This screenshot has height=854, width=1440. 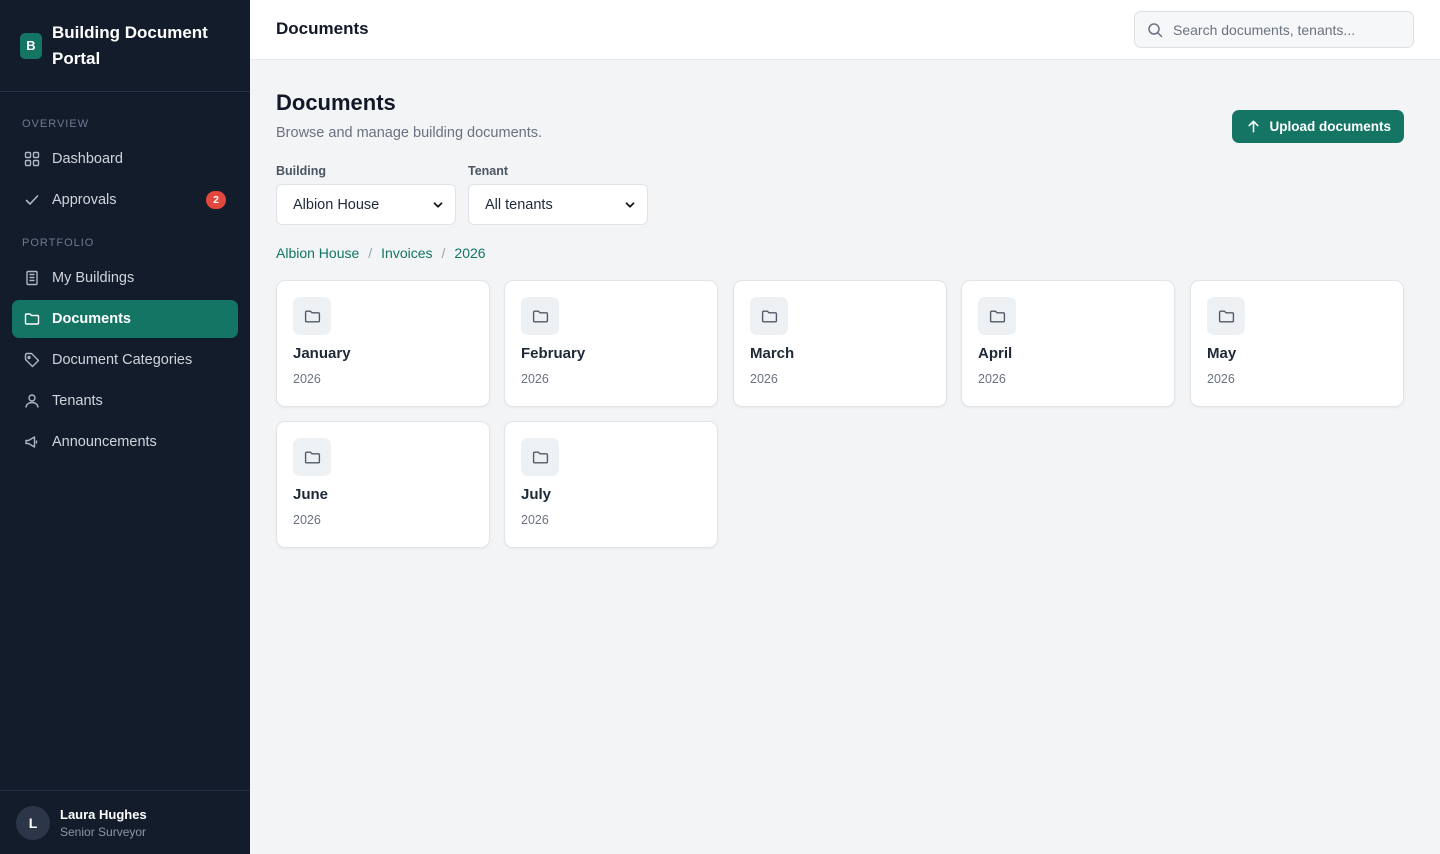 I want to click on sidebar-item-label: Documents, so click(x=91, y=319).